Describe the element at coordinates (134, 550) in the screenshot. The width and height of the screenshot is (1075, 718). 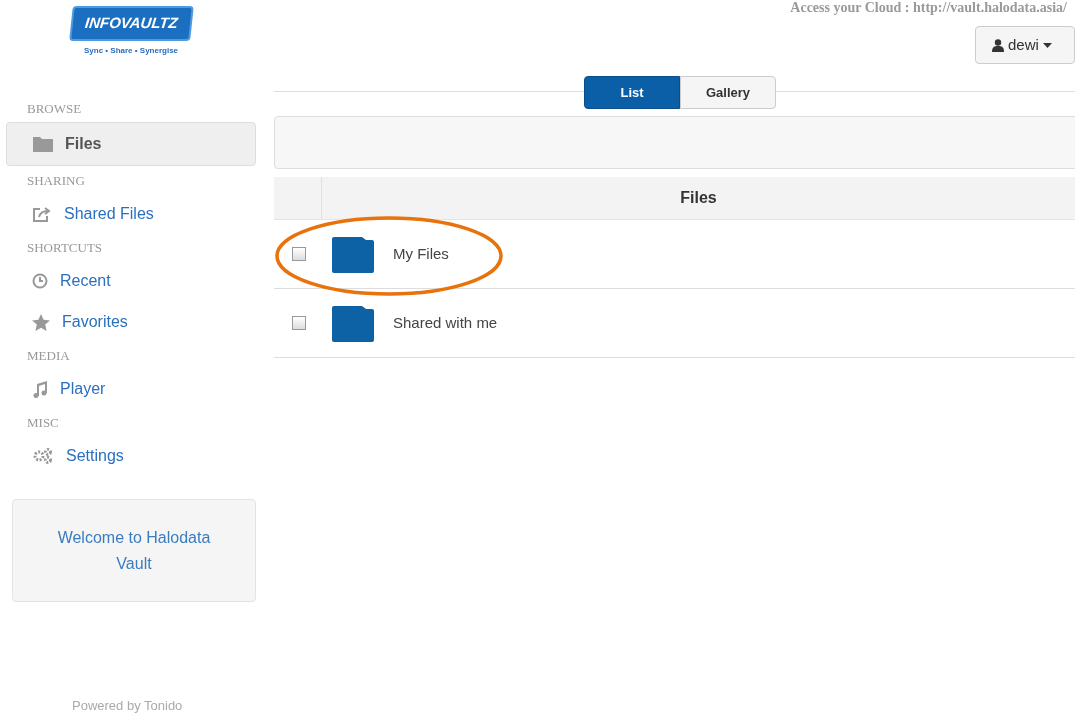
I see `welcome-panel: Welcome to Halodata Vault` at that location.